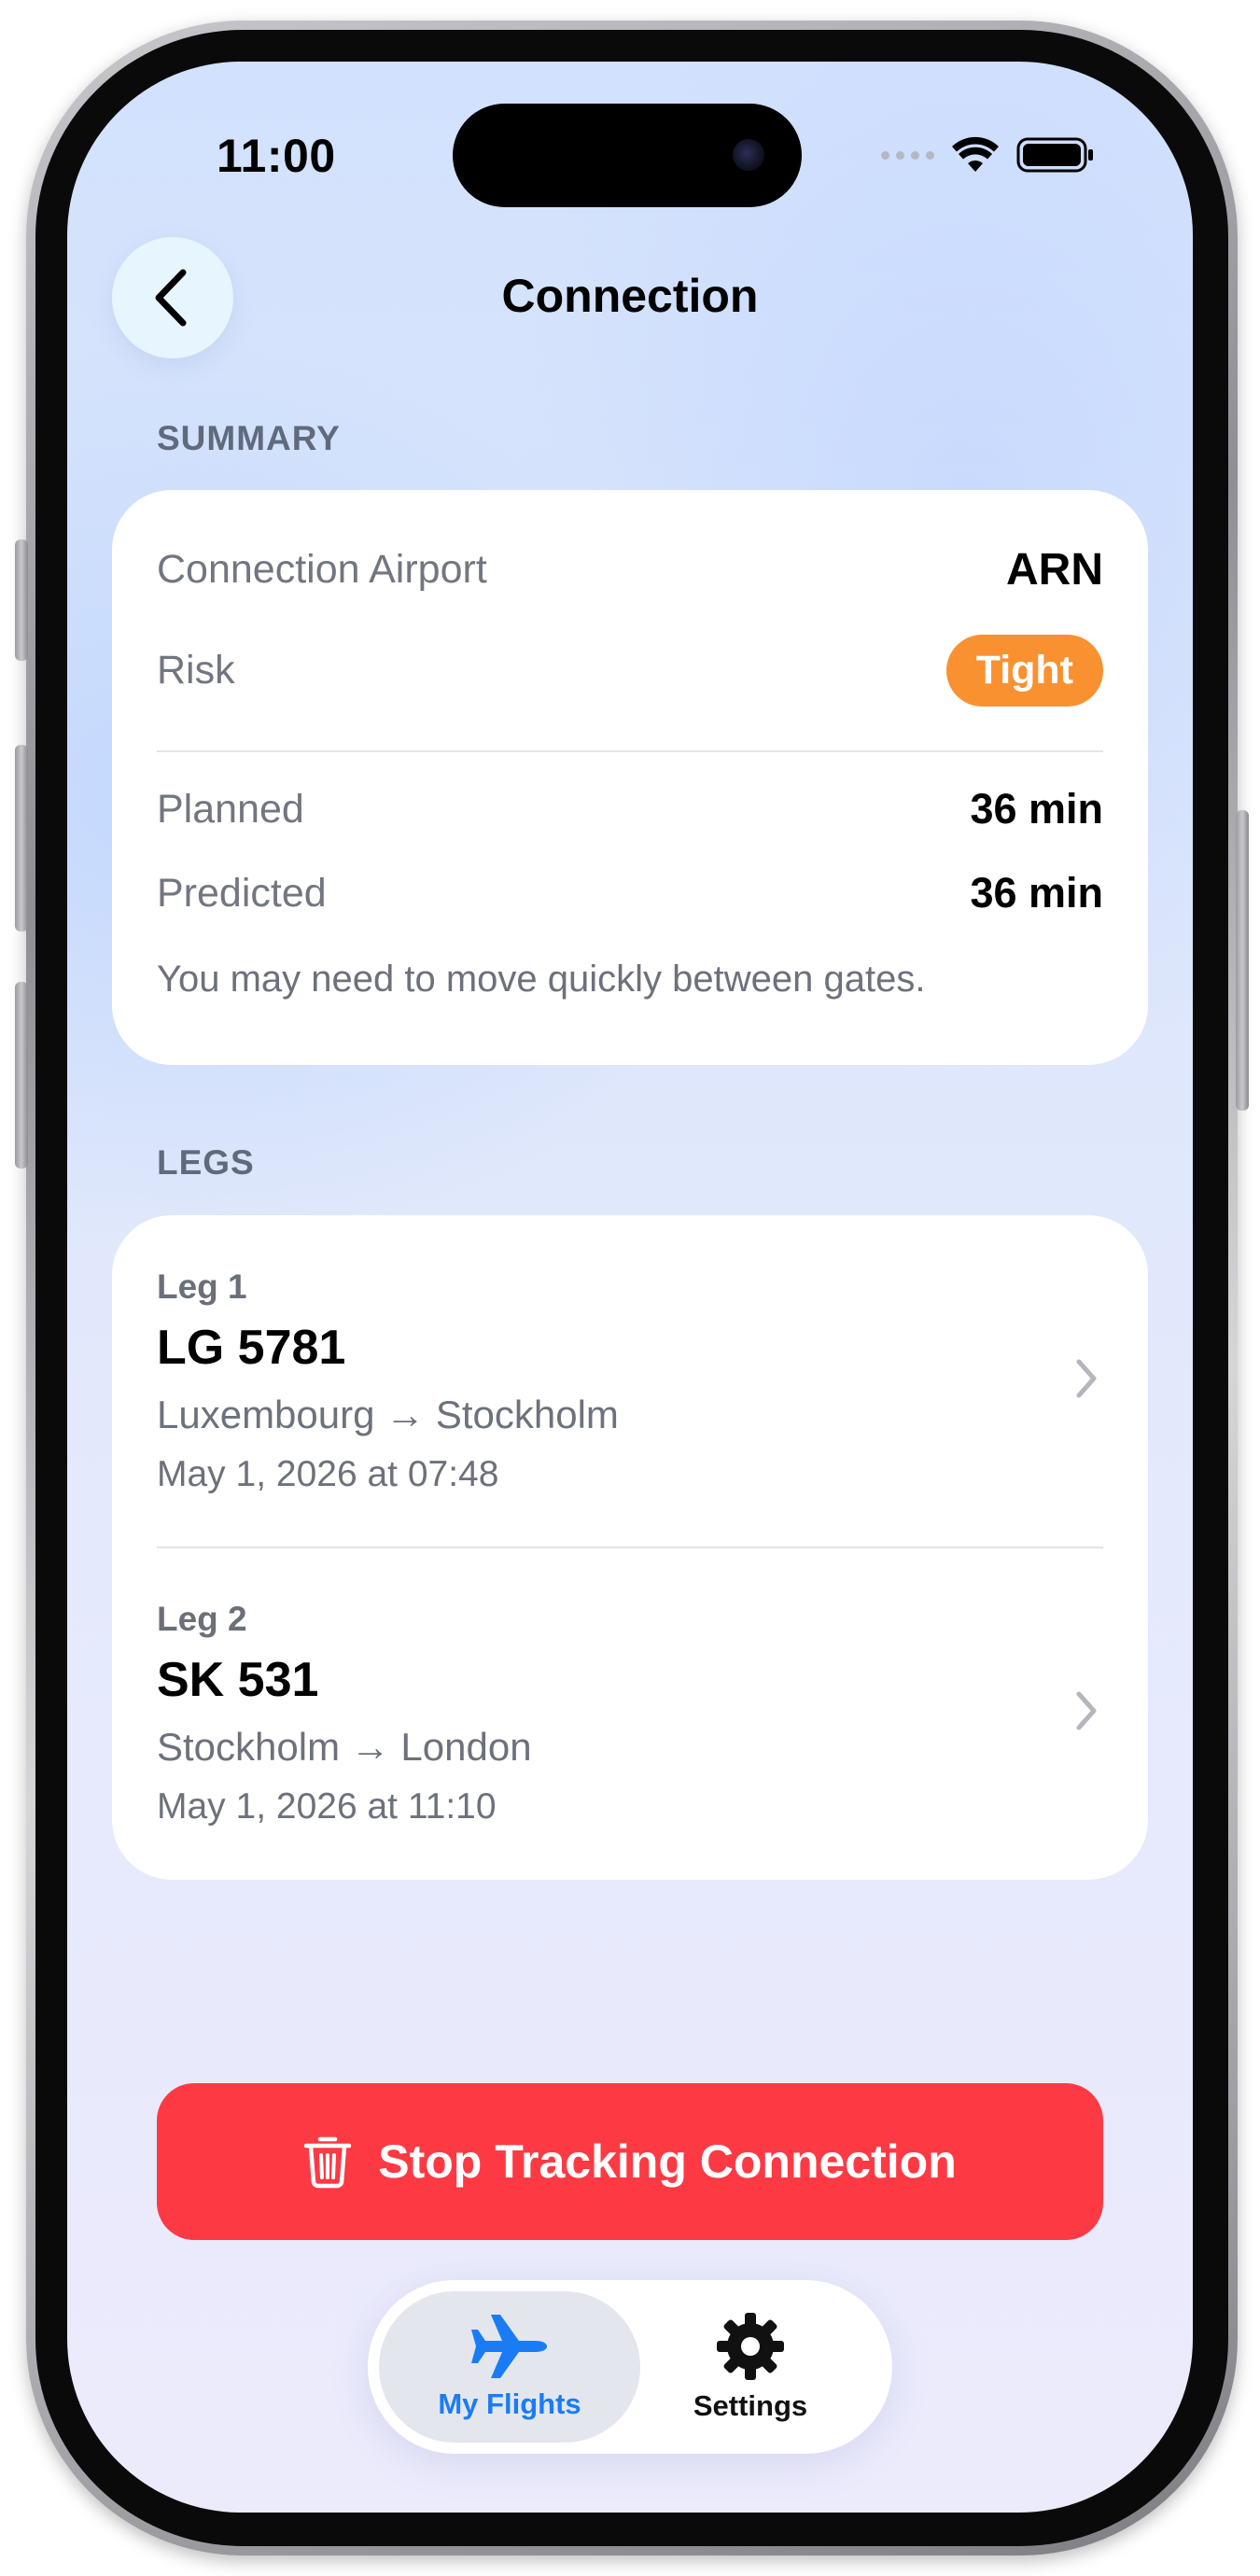 The image size is (1260, 2576). I want to click on leg-route: Stockholm → London, so click(344, 1747).